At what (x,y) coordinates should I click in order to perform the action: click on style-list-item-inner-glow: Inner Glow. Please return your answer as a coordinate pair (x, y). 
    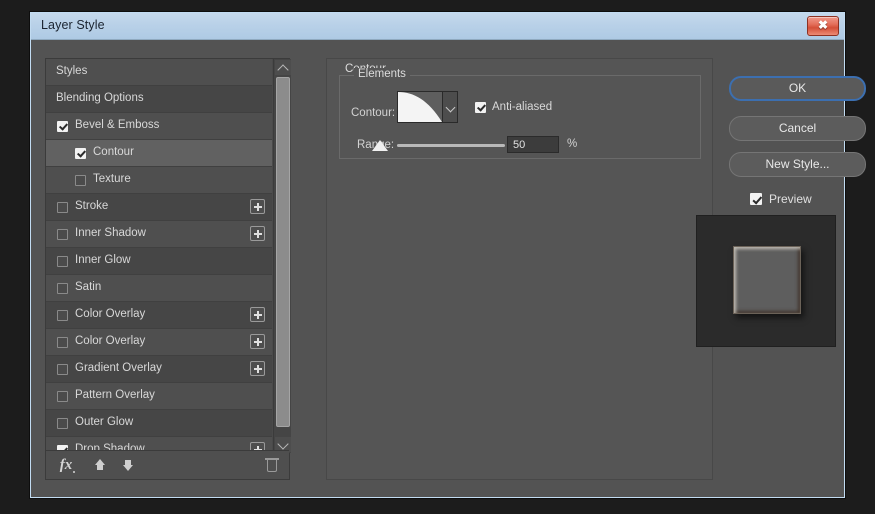
    Looking at the image, I should click on (159, 261).